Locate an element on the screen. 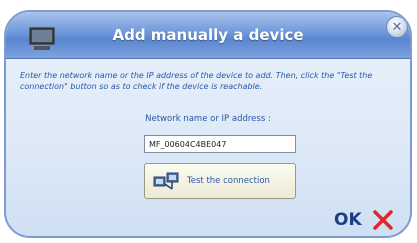  network-test-icon is located at coordinates (166, 181).